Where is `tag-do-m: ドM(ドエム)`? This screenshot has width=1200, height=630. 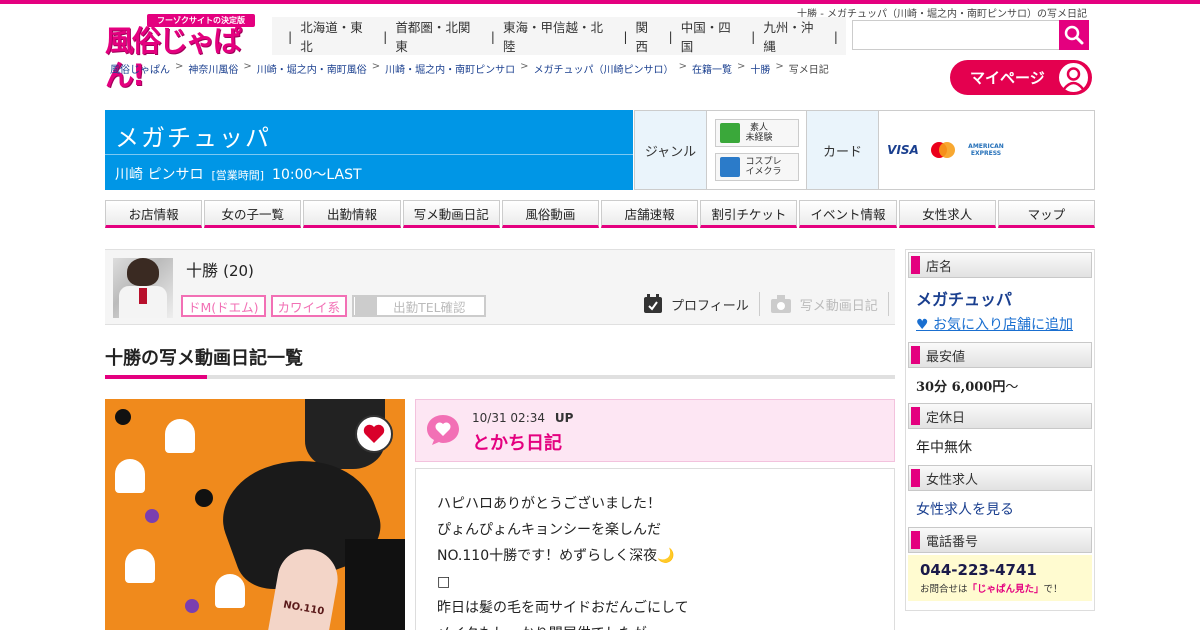
tag-do-m: ドM(ドエム) is located at coordinates (223, 306).